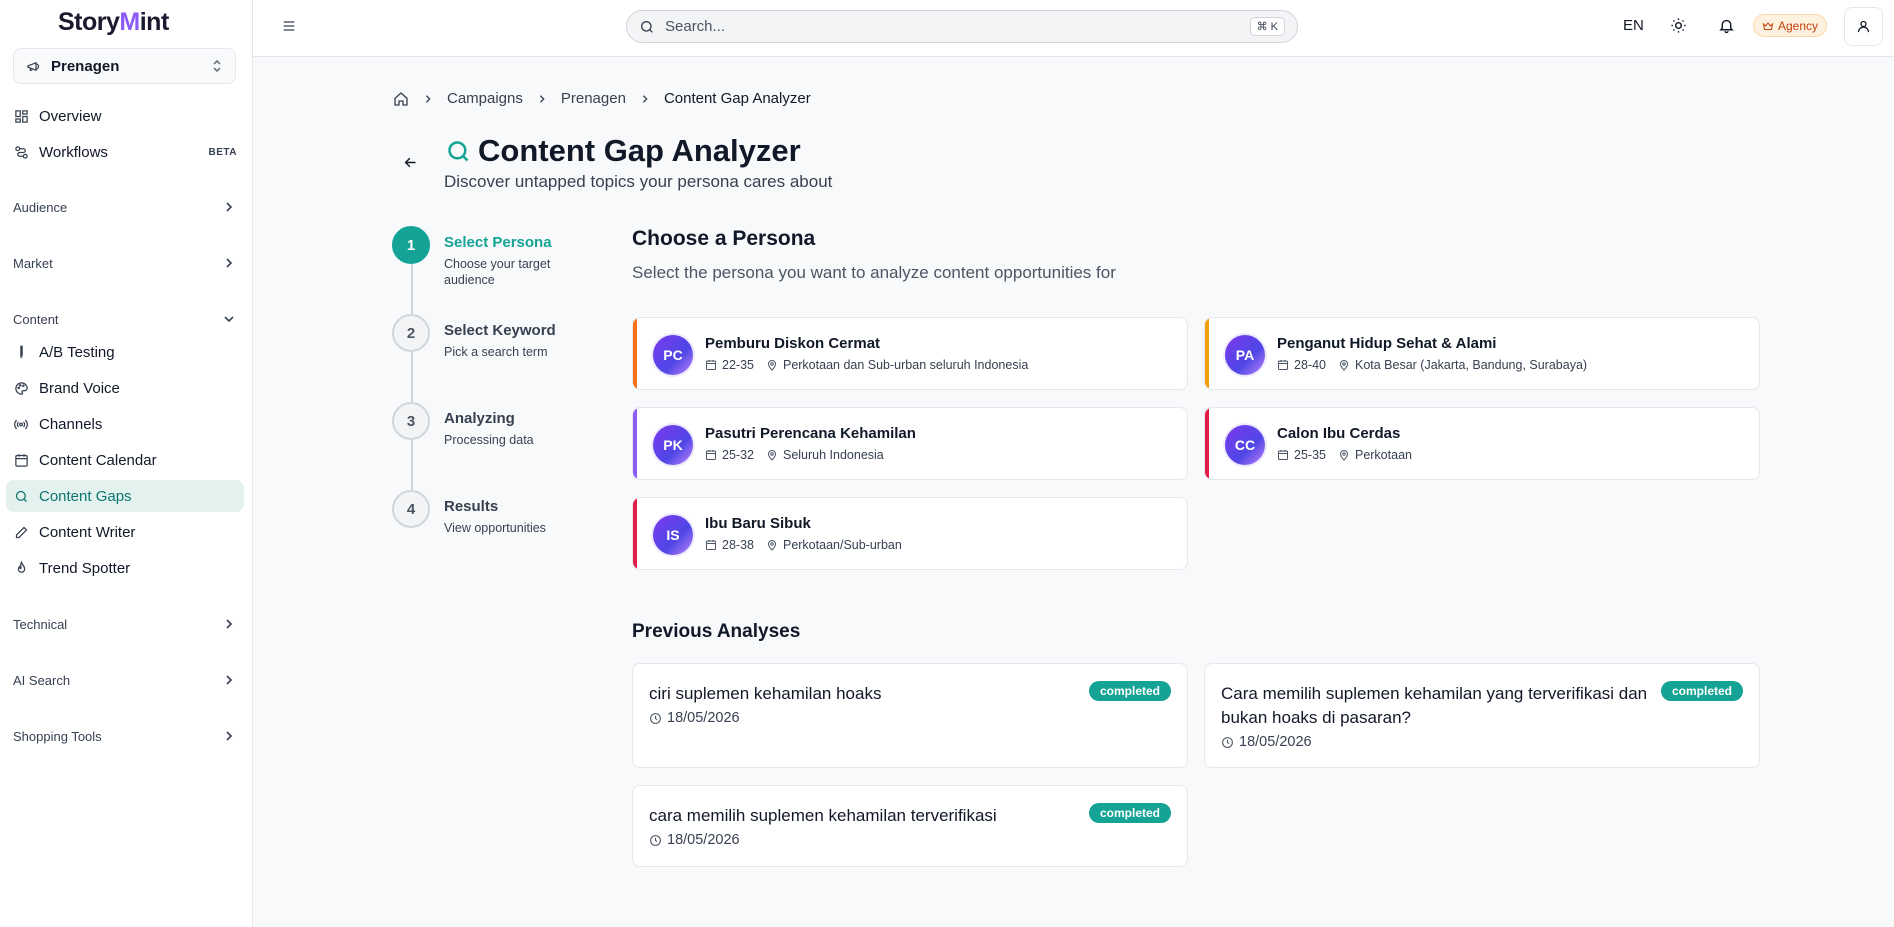 The width and height of the screenshot is (1894, 927). Describe the element at coordinates (639, 150) in the screenshot. I see `page-title: Content Gap Analyzer` at that location.